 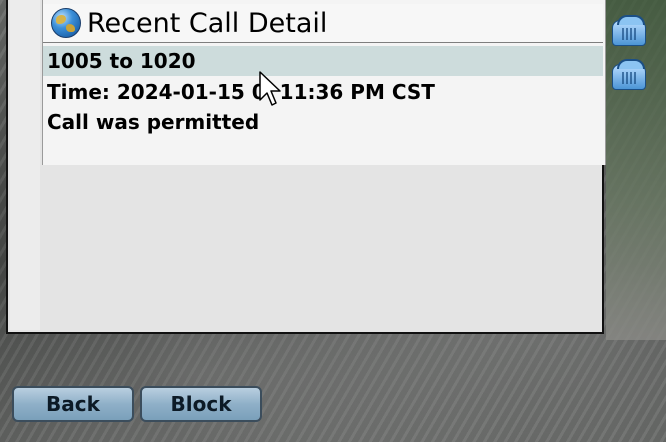 I want to click on call-participants-text: 1005 to 1020, so click(x=121, y=61).